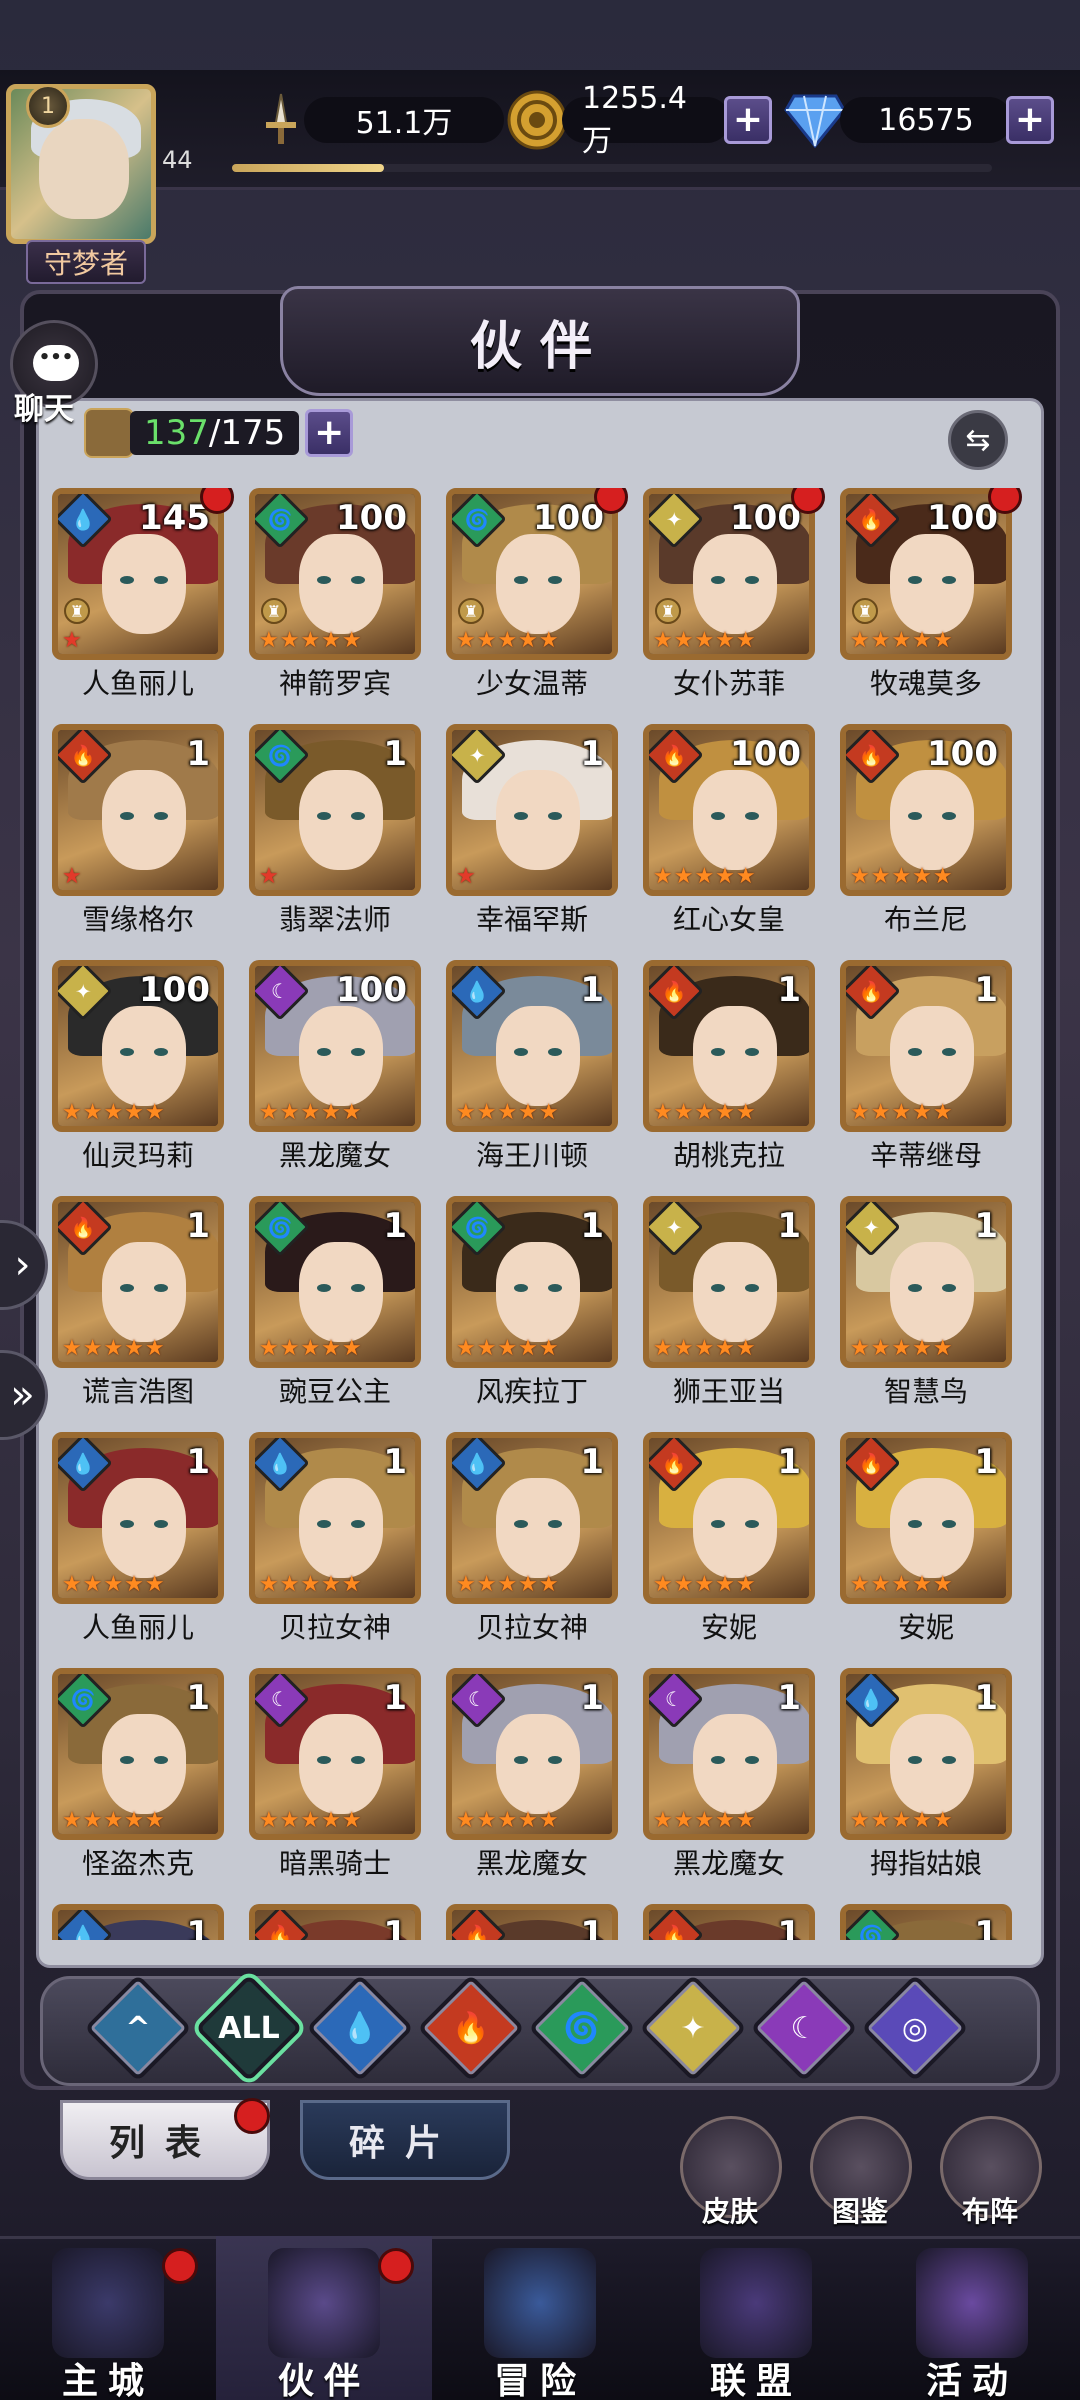 The image size is (1080, 2400). What do you see at coordinates (1030, 120) in the screenshot?
I see `add-gems-button: +` at bounding box center [1030, 120].